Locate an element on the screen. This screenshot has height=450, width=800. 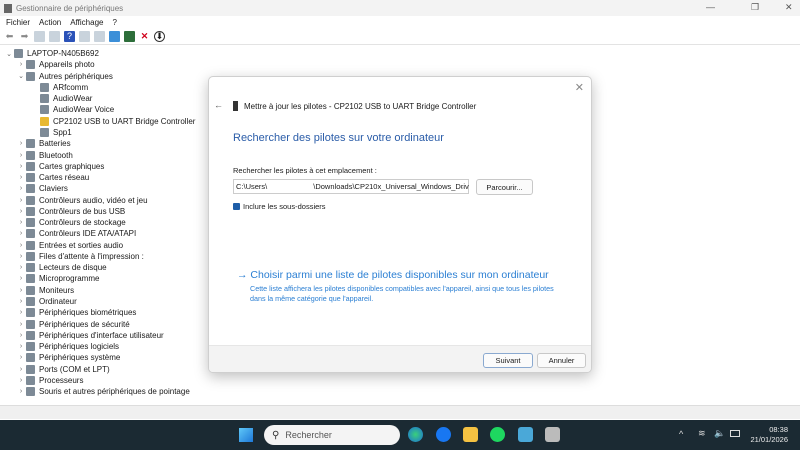
tree-item-label: Périphériques biométriques is located at coordinates (88, 313).